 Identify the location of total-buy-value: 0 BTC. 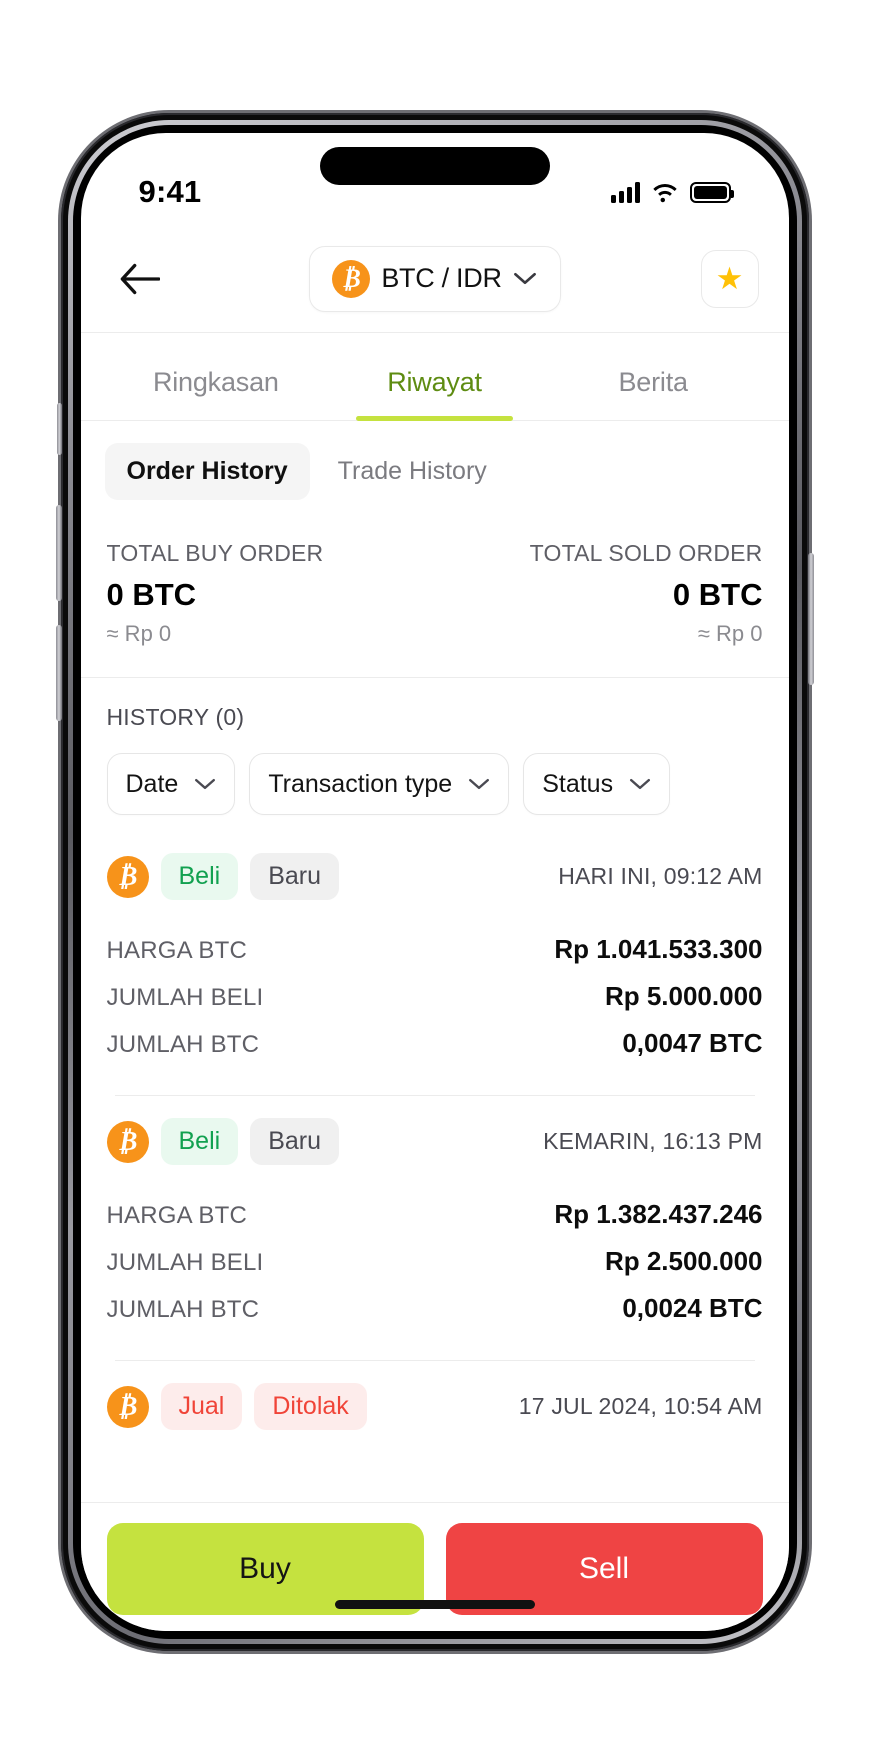
(151, 594).